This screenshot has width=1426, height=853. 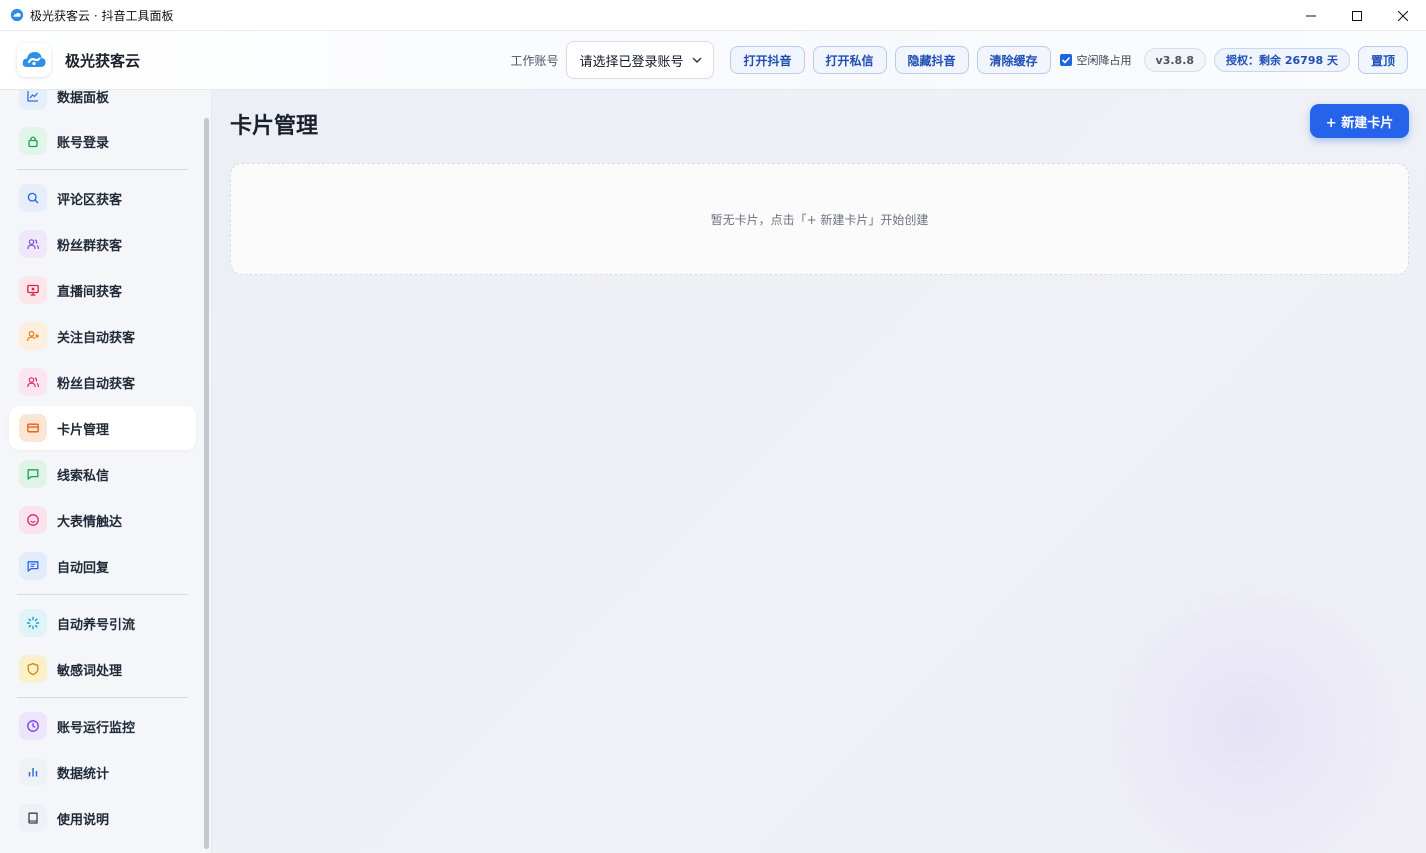 What do you see at coordinates (1382, 60) in the screenshot?
I see `pin-top-button: 置顶` at bounding box center [1382, 60].